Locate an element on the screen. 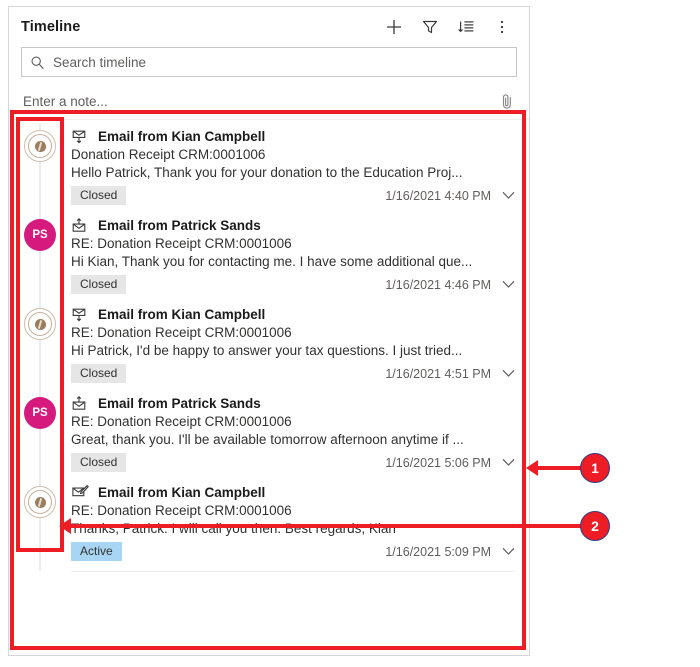  search-box is located at coordinates (269, 62).